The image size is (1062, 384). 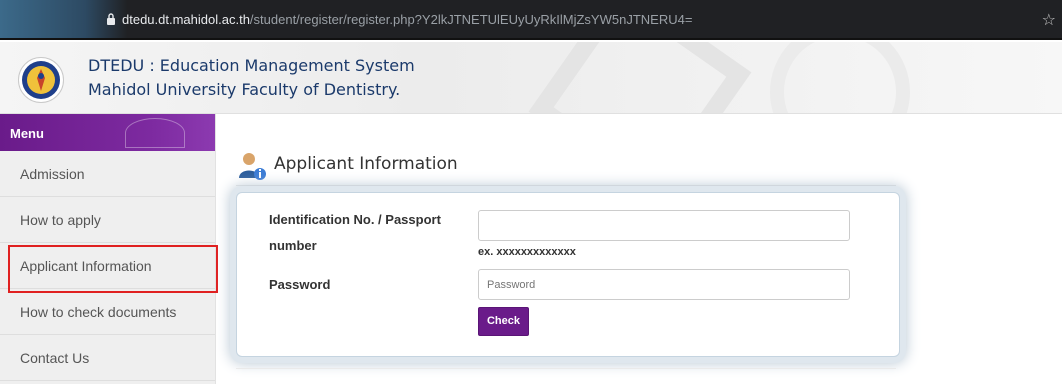 I want to click on sidebar-item-admission: Admission, so click(x=107, y=174).